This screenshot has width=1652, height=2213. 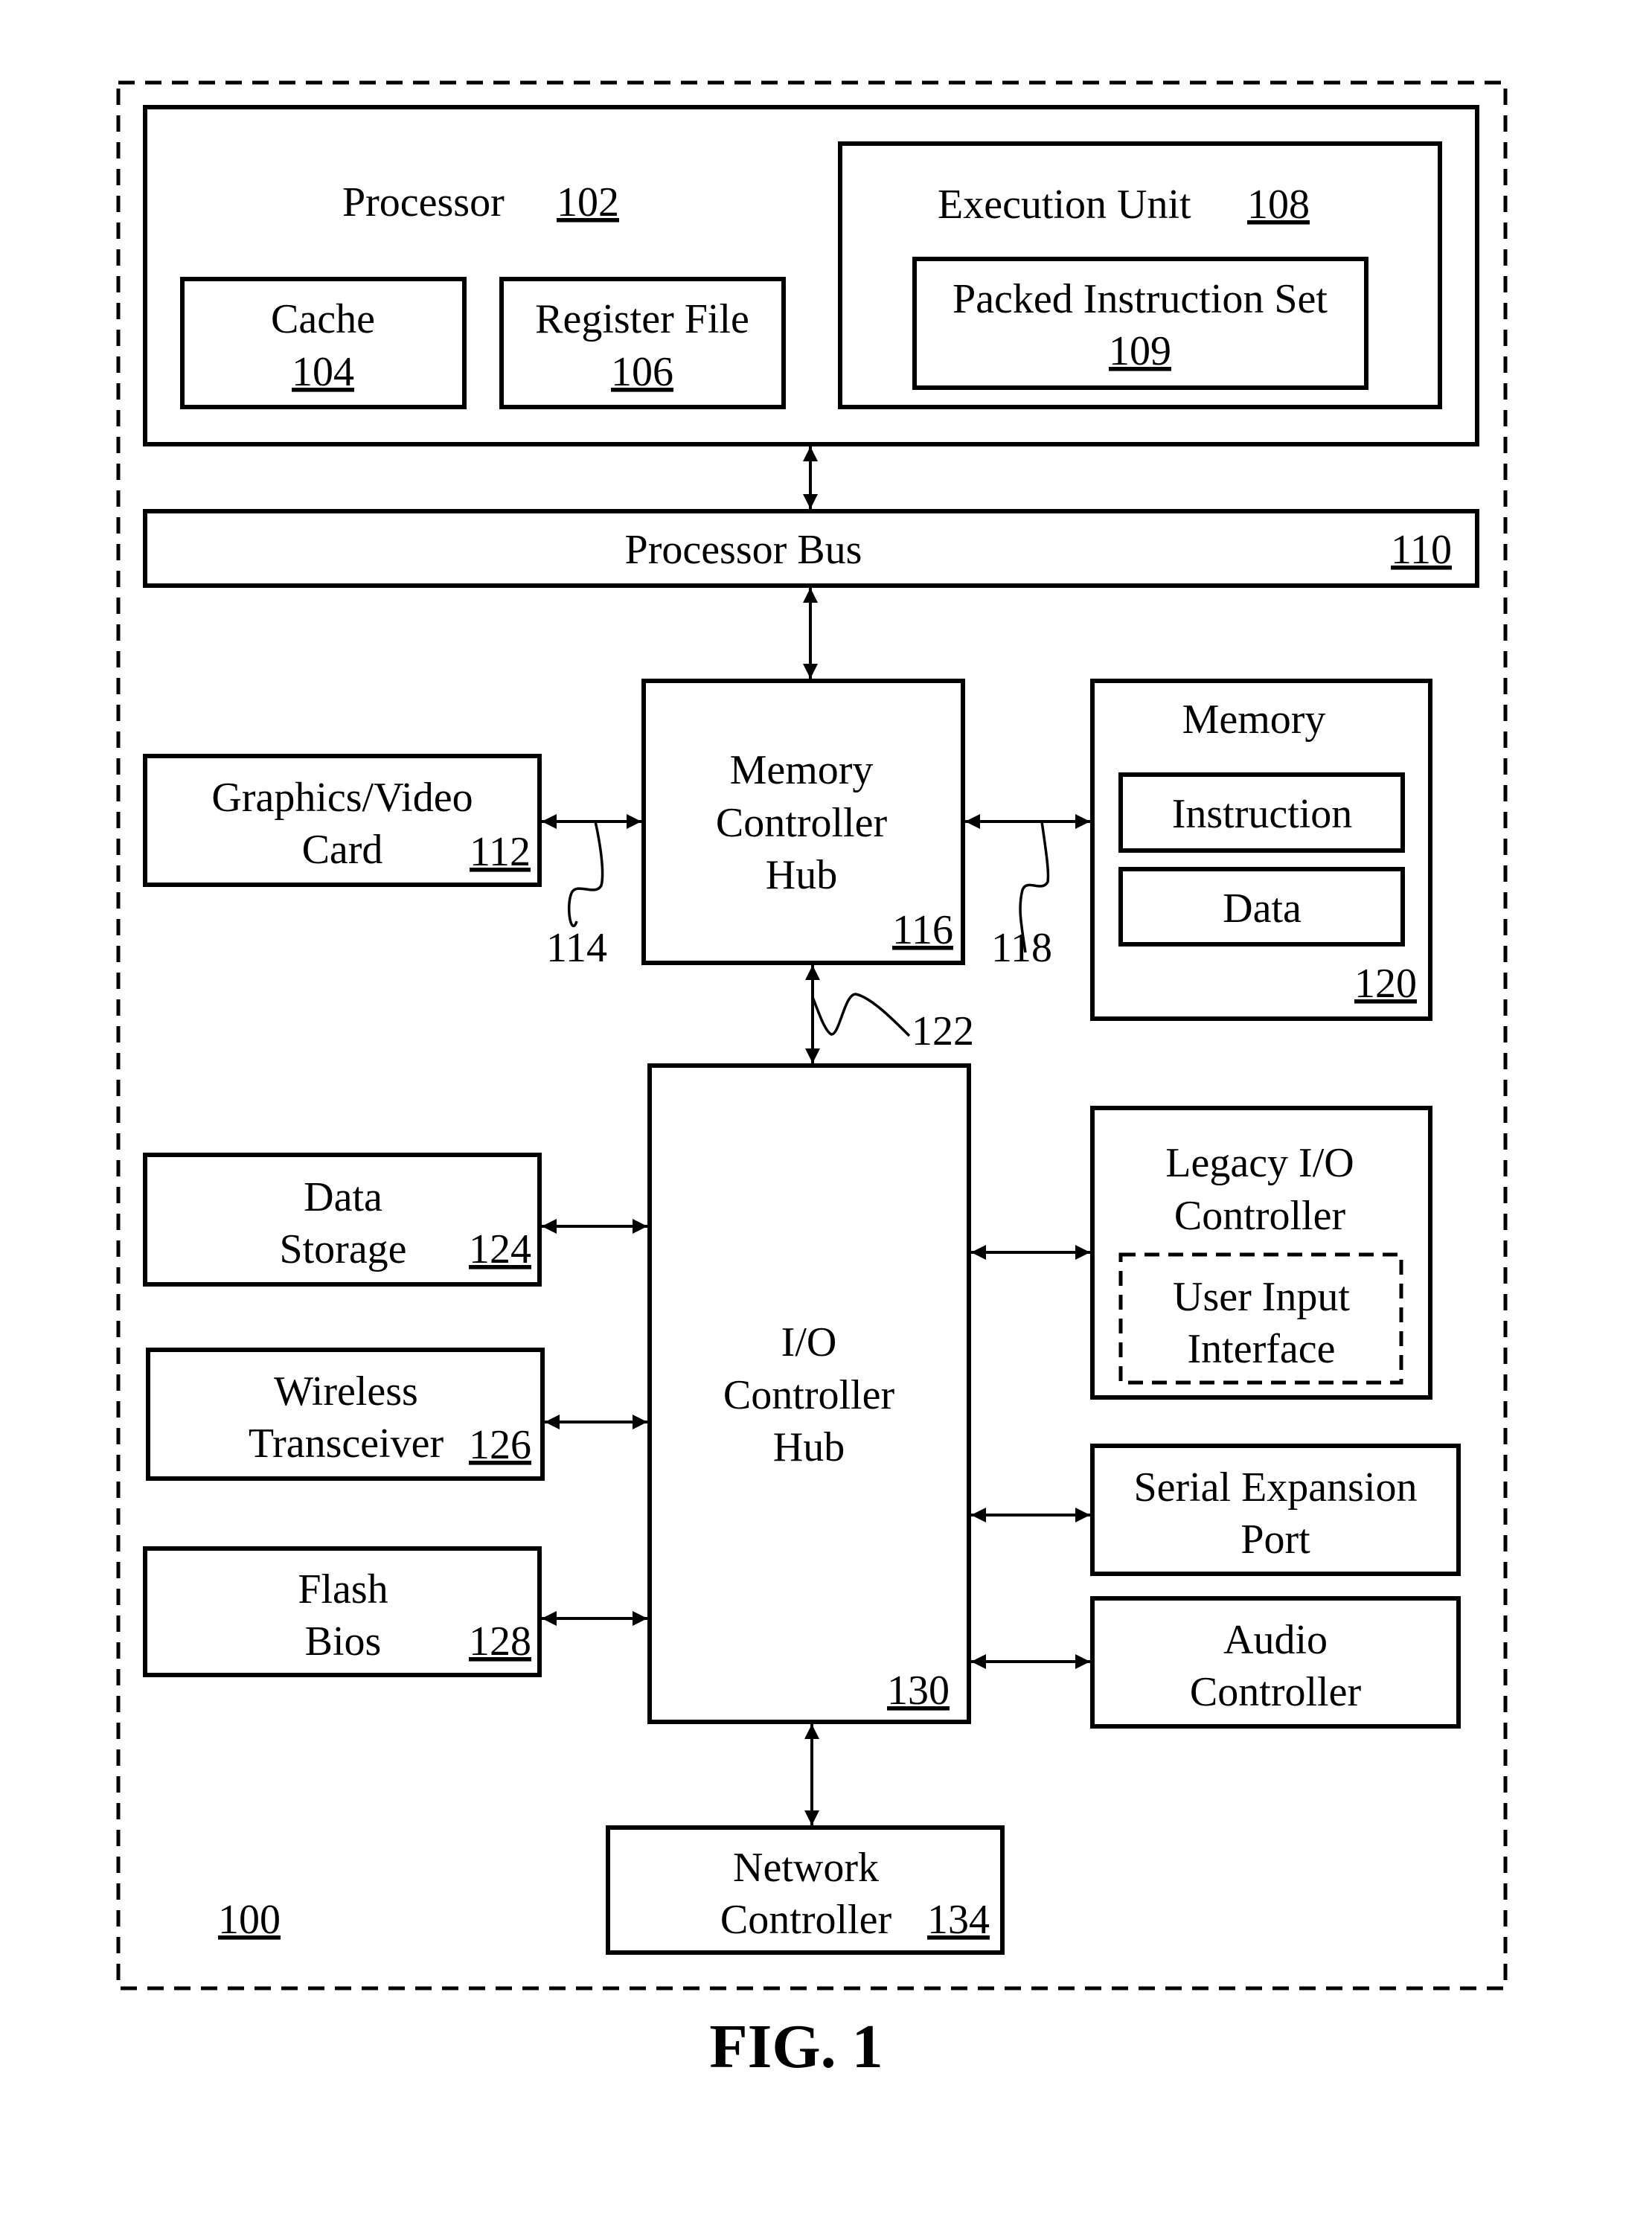 I want to click on graphics-card-ref: 112, so click(x=500, y=852).